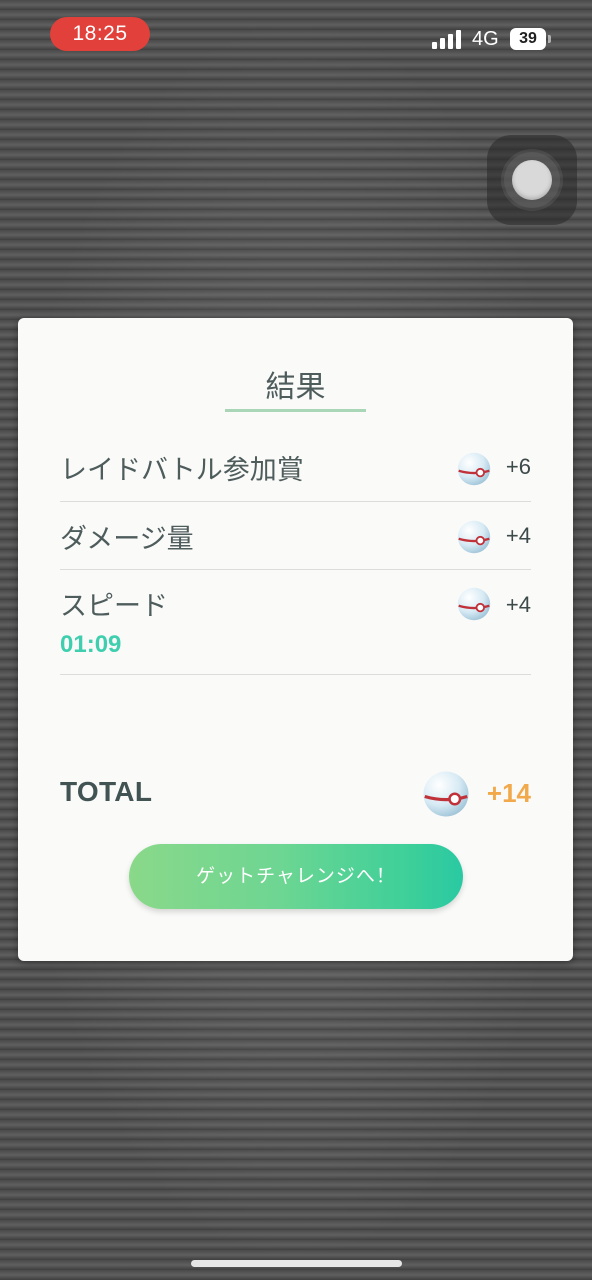 This screenshot has width=592, height=1280. I want to click on battery-level: 39, so click(528, 38).